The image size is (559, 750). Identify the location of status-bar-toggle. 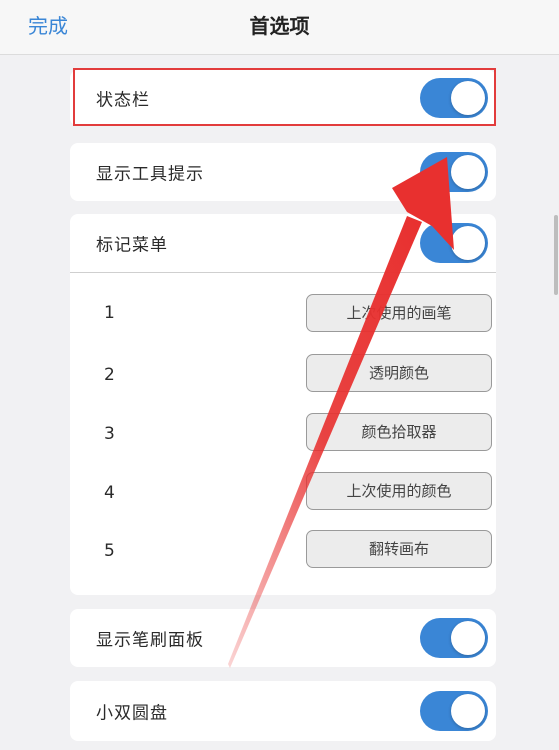
(454, 98).